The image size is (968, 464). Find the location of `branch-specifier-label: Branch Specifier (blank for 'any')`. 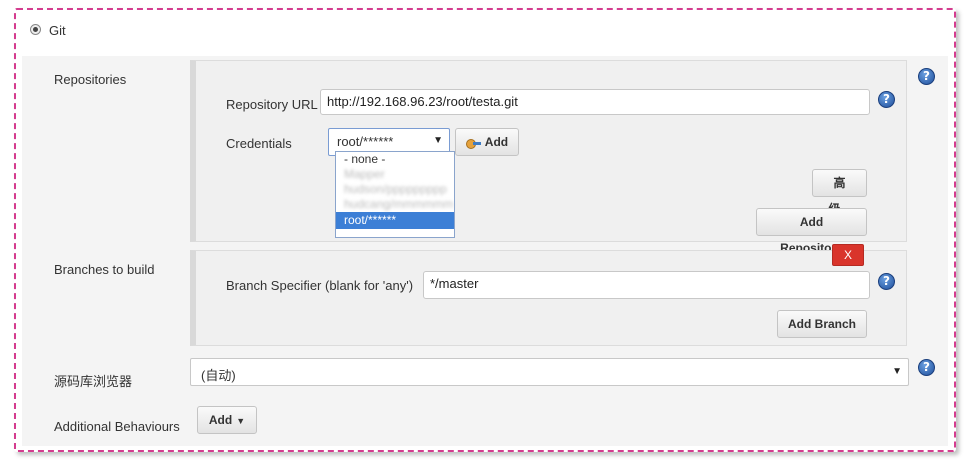

branch-specifier-label: Branch Specifier (blank for 'any') is located at coordinates (320, 285).